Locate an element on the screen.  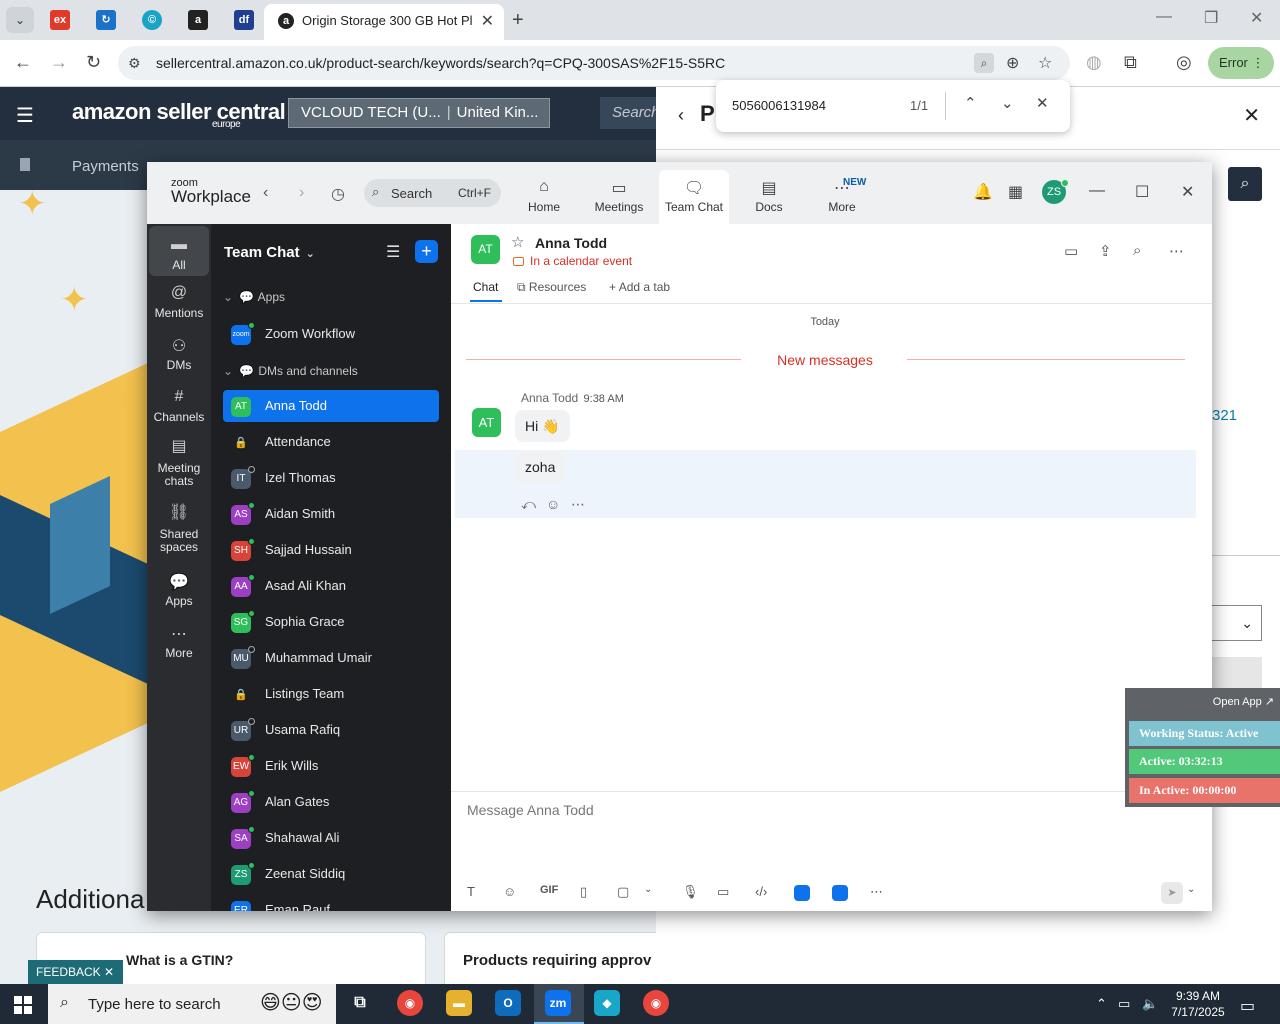
outlook-icon: O is located at coordinates (508, 1003).